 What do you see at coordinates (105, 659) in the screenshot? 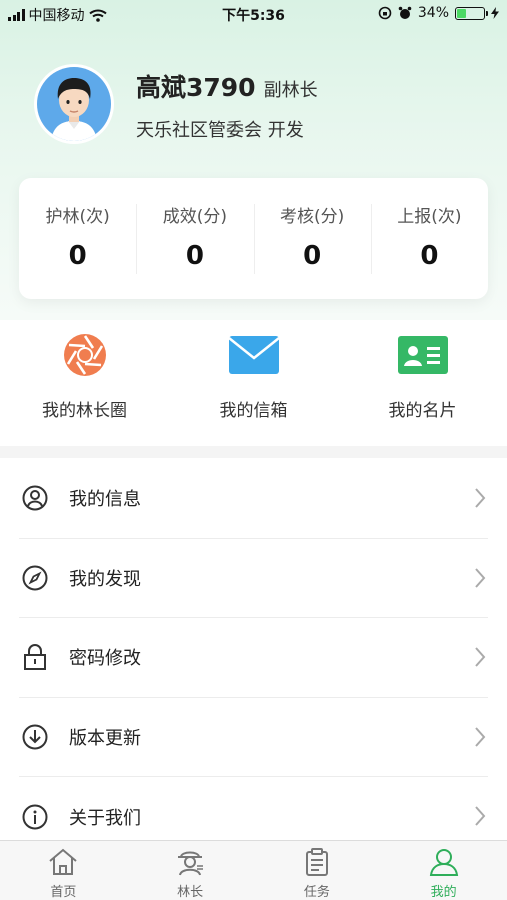
I see `menu-label: 密码修改` at bounding box center [105, 659].